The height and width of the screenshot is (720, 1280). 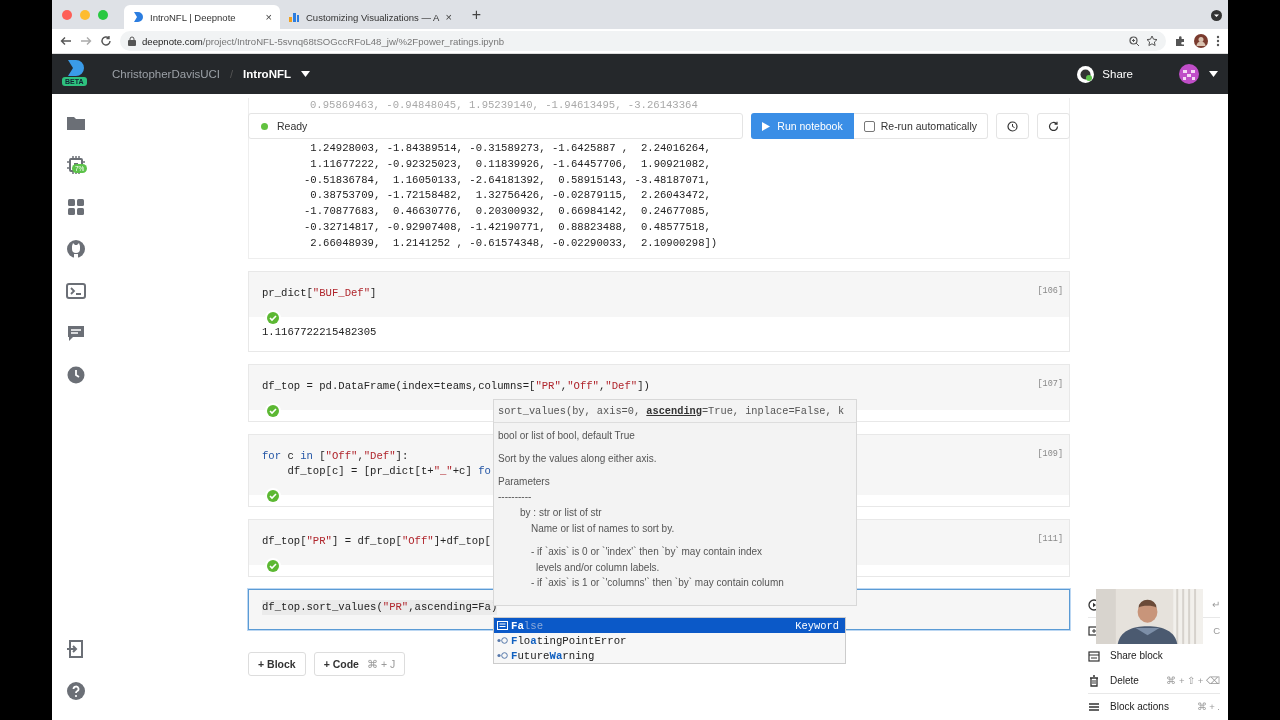 What do you see at coordinates (1154, 655) in the screenshot?
I see `menu-item: Share block` at bounding box center [1154, 655].